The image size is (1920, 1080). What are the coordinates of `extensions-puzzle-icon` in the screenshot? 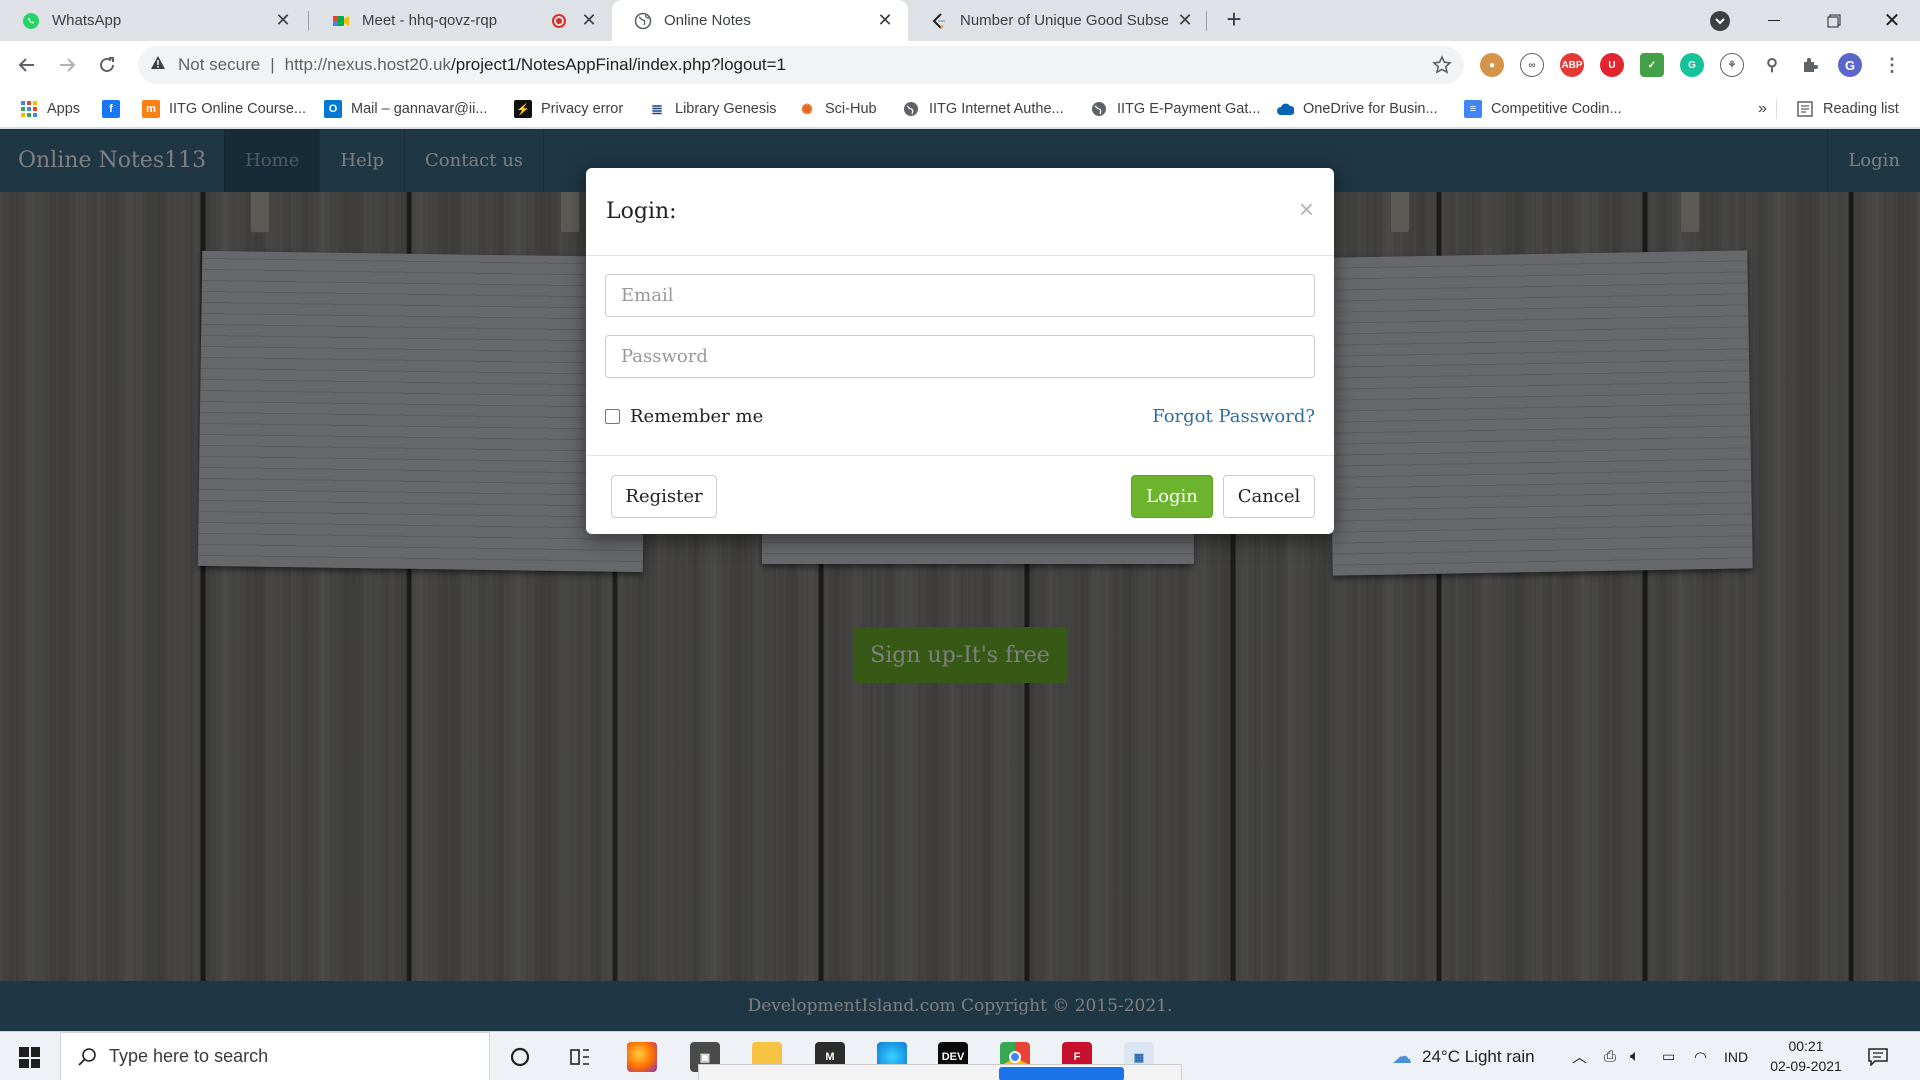 It's located at (1810, 65).